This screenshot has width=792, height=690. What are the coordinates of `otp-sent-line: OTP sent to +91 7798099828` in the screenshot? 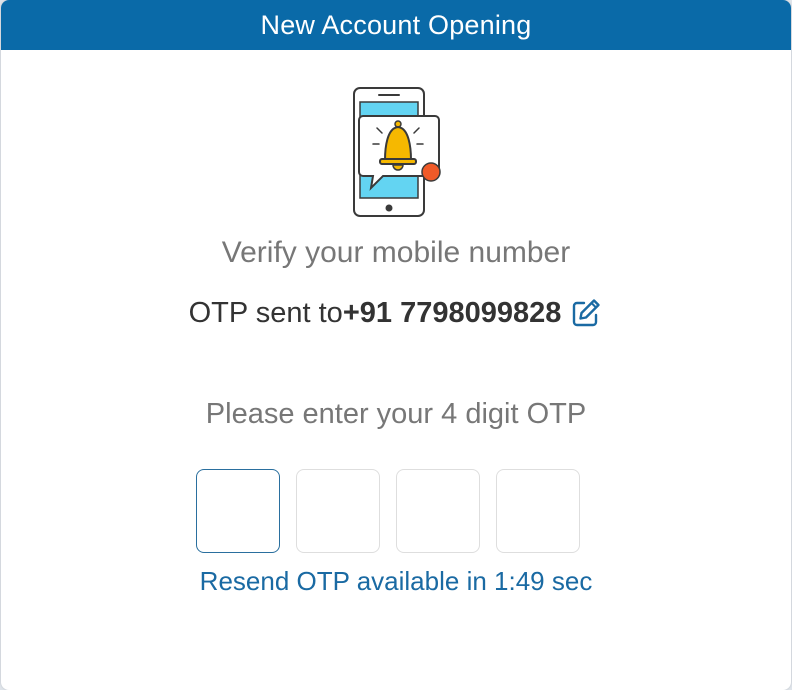 It's located at (396, 313).